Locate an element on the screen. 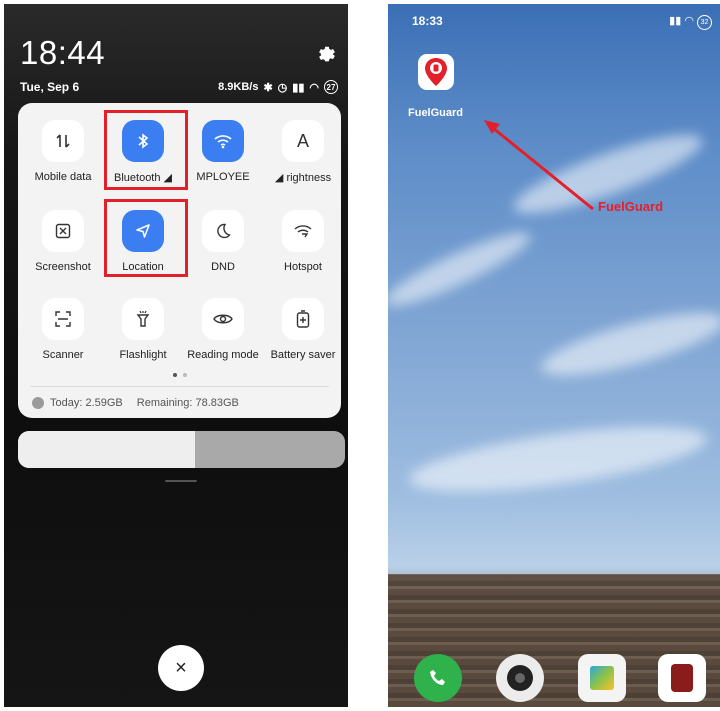 Image resolution: width=720 pixels, height=711 pixels. app-icon is located at coordinates (682, 678).